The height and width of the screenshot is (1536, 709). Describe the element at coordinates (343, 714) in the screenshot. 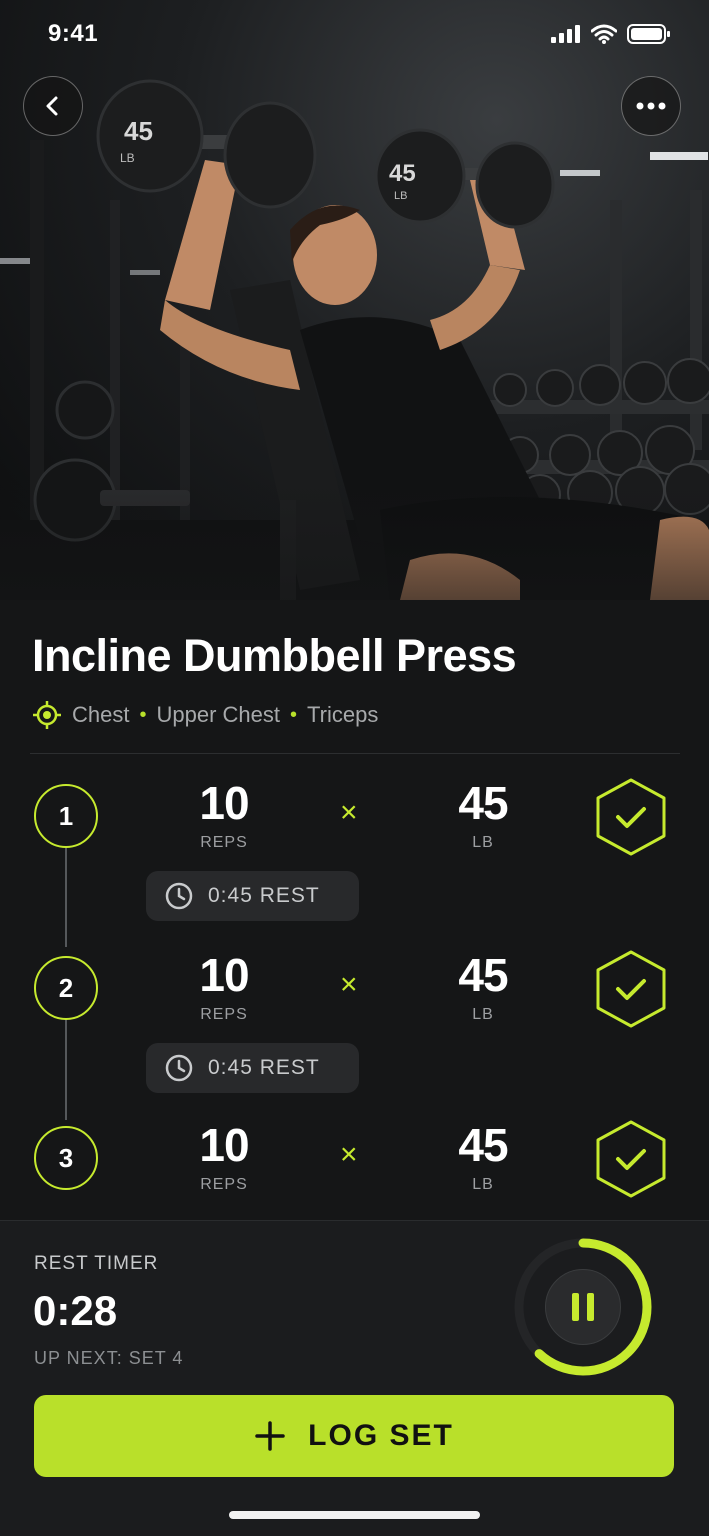

I see `muscle-tertiary: Triceps` at that location.